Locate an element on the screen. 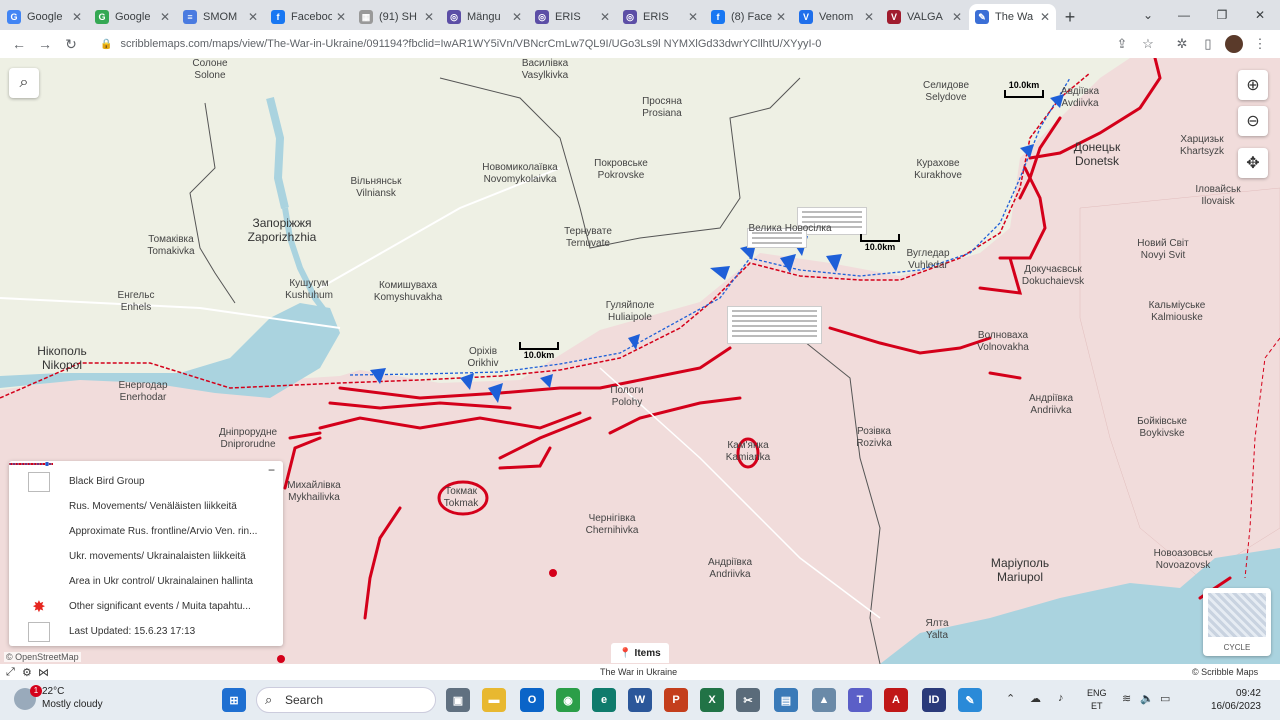 This screenshot has width=1280, height=720. chrome-icon: ◉ is located at coordinates (568, 700).